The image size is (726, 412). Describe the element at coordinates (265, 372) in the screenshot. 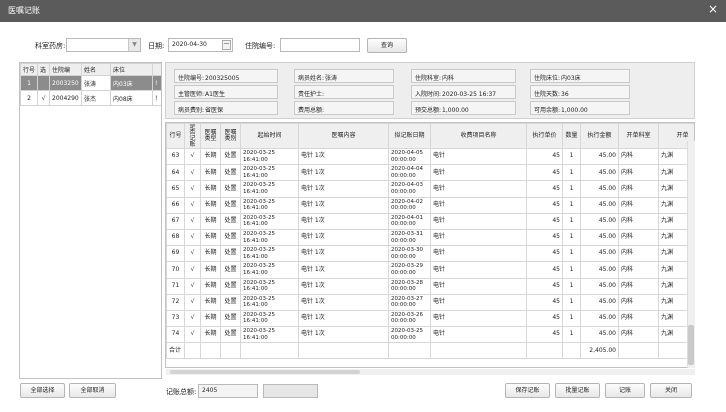

I see `horizontal-scrollbar-thumb` at that location.